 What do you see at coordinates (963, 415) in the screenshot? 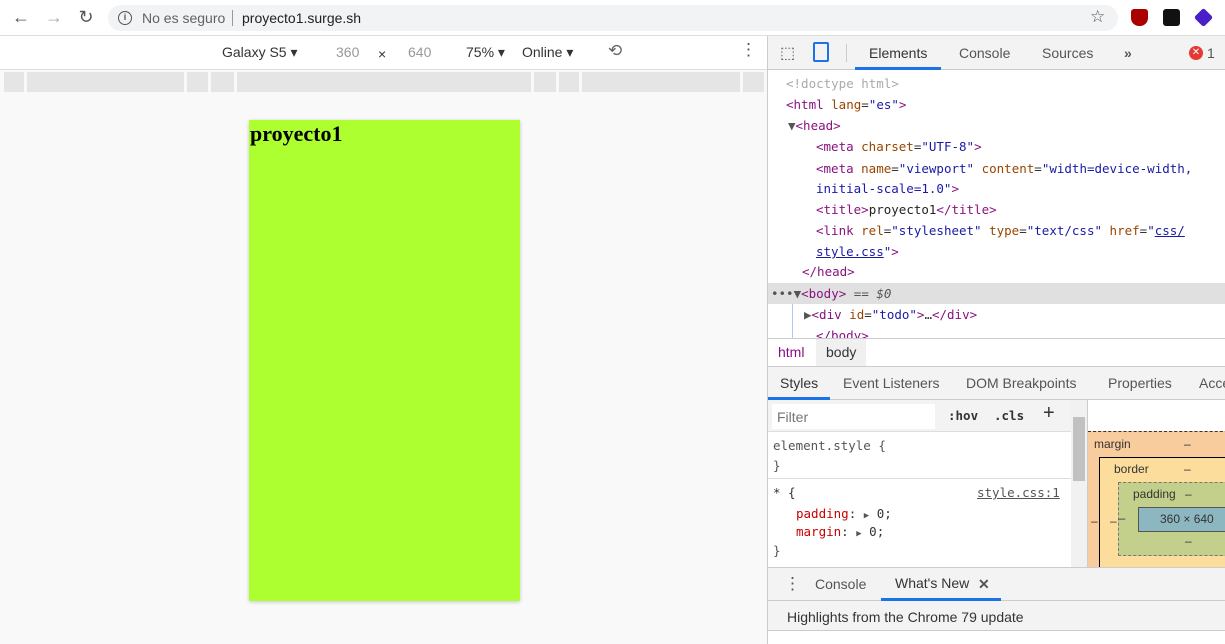
I see `hov-button: :hov` at bounding box center [963, 415].